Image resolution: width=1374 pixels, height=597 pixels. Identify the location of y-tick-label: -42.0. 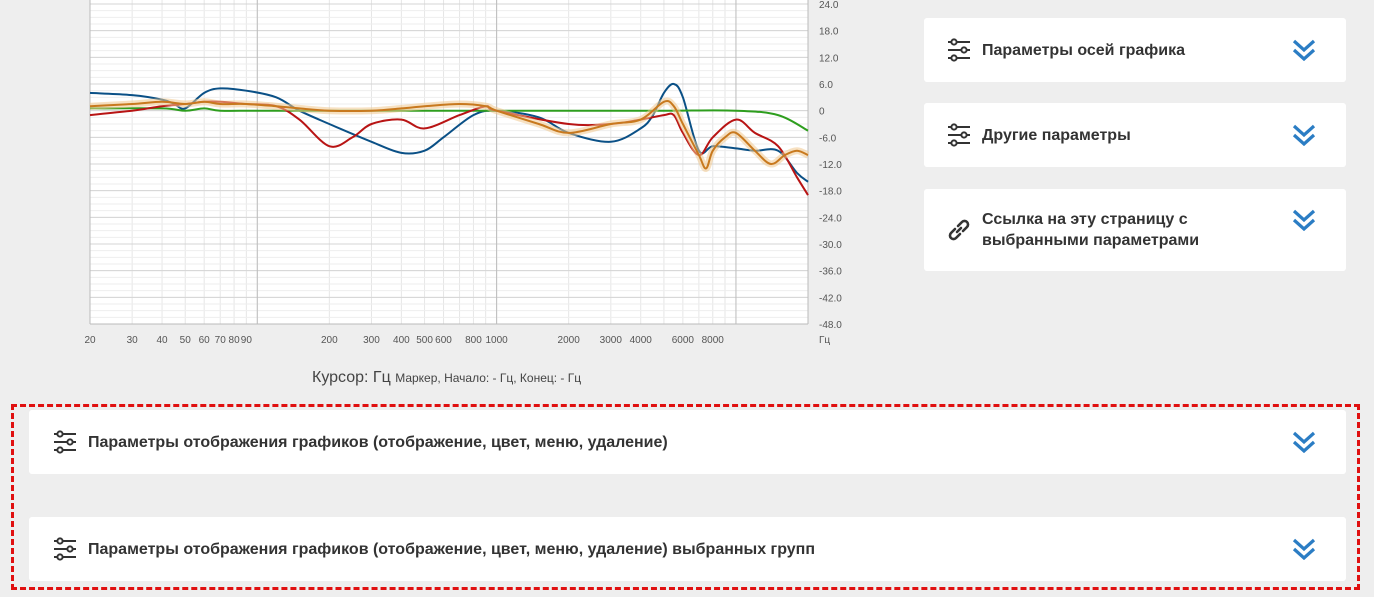
(830, 298).